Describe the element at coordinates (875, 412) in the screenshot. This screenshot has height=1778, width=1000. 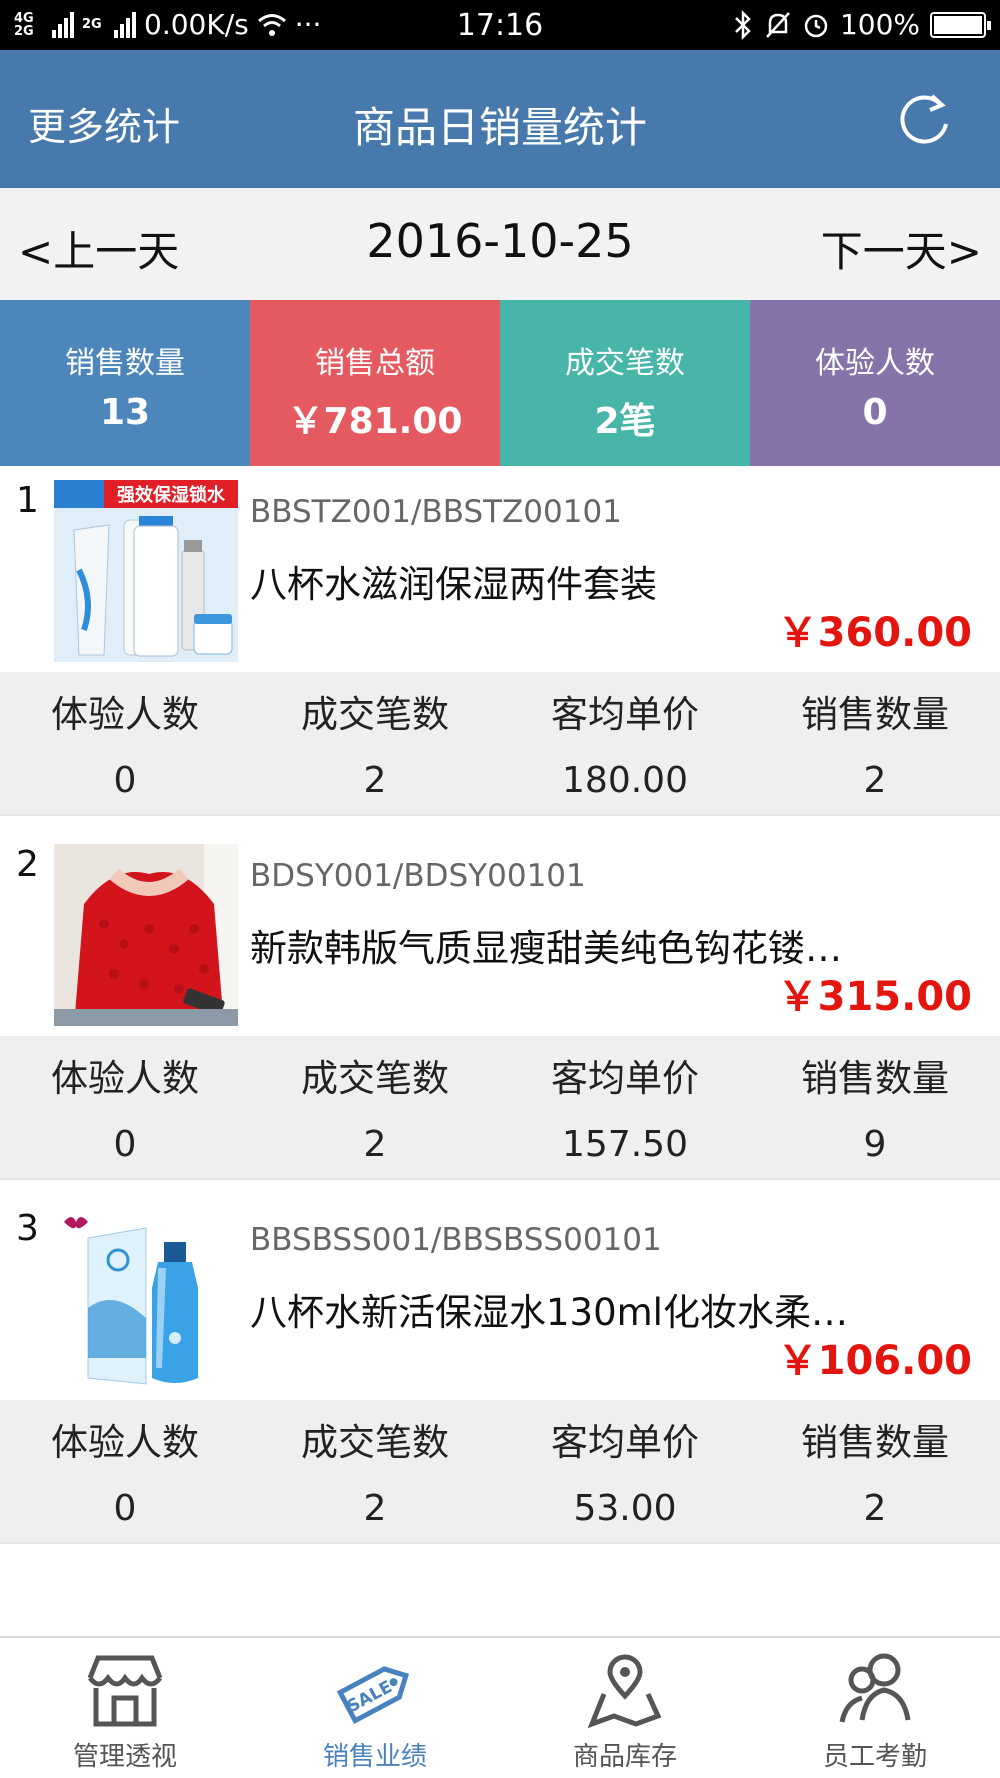
I see `tile-value: 0` at that location.